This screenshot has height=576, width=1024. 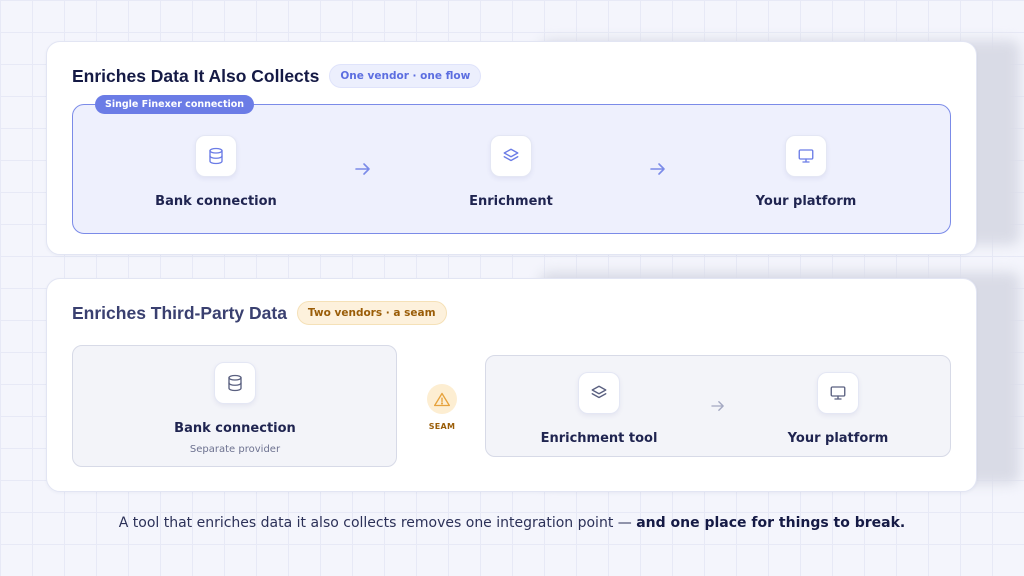 What do you see at coordinates (599, 438) in the screenshot?
I see `step-label: Enrichment tool` at bounding box center [599, 438].